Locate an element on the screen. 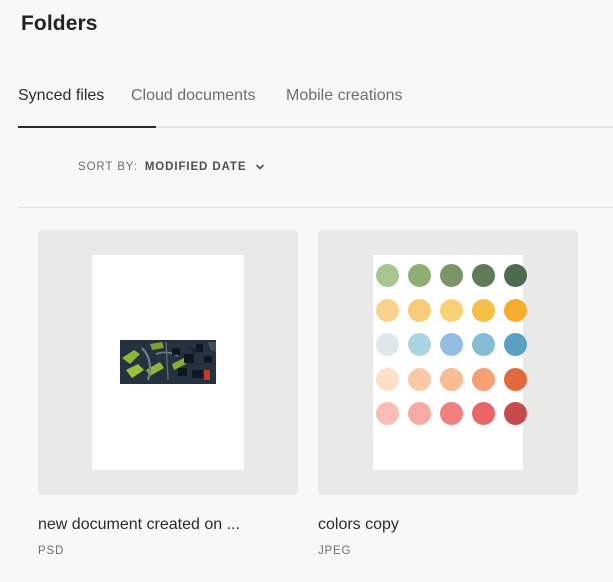 The height and width of the screenshot is (582, 613). sort-control: SORT BY: MODIFIED DATE is located at coordinates (171, 167).